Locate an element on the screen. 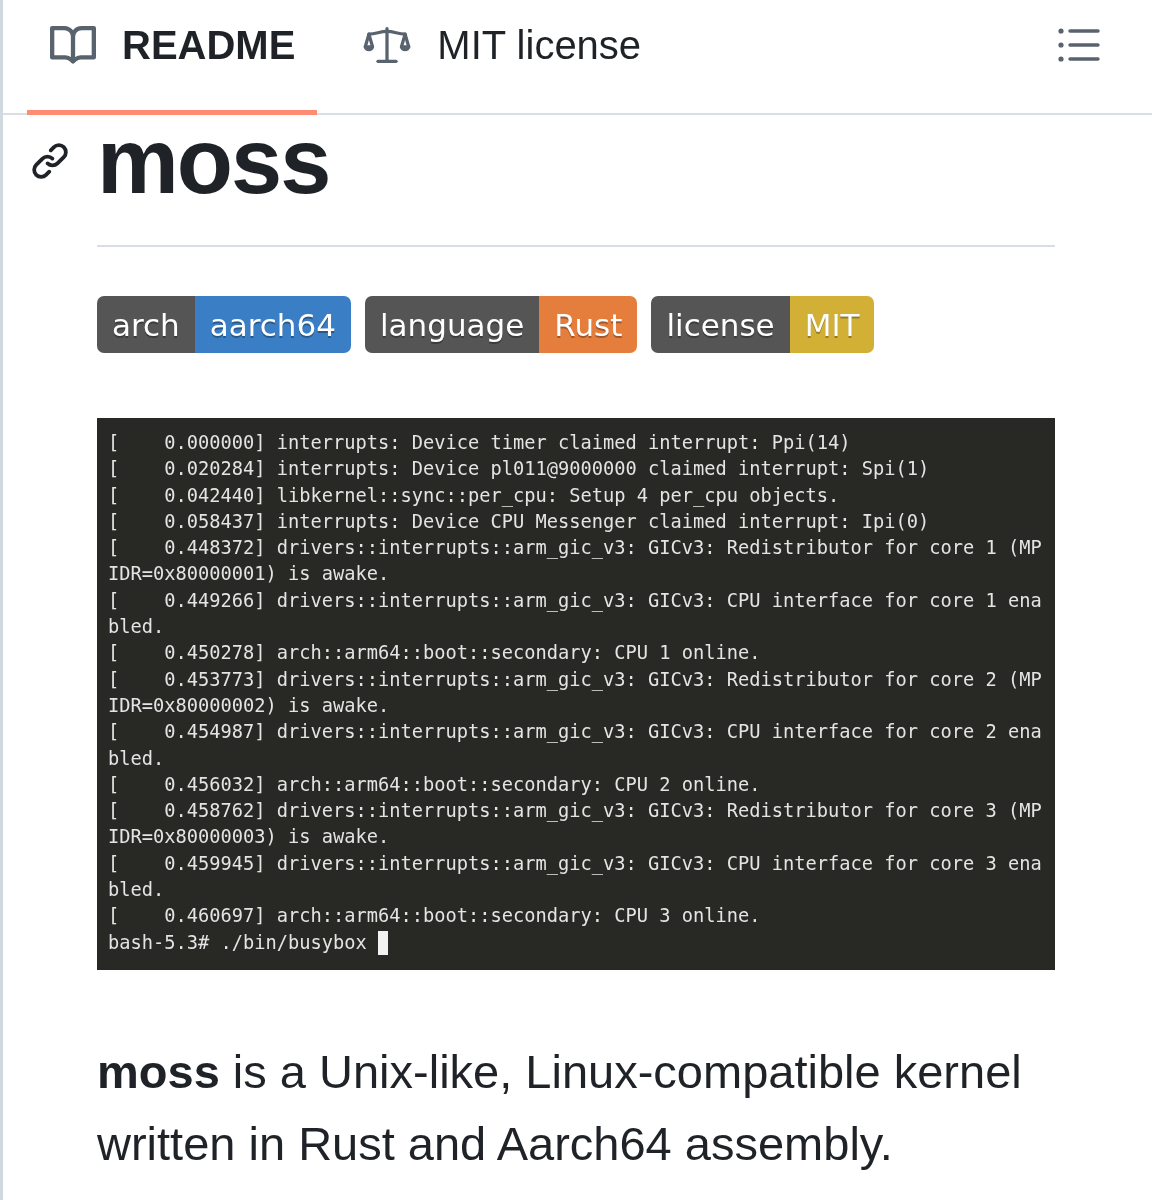 The image size is (1152, 1200). badge-value: Rust is located at coordinates (588, 324).